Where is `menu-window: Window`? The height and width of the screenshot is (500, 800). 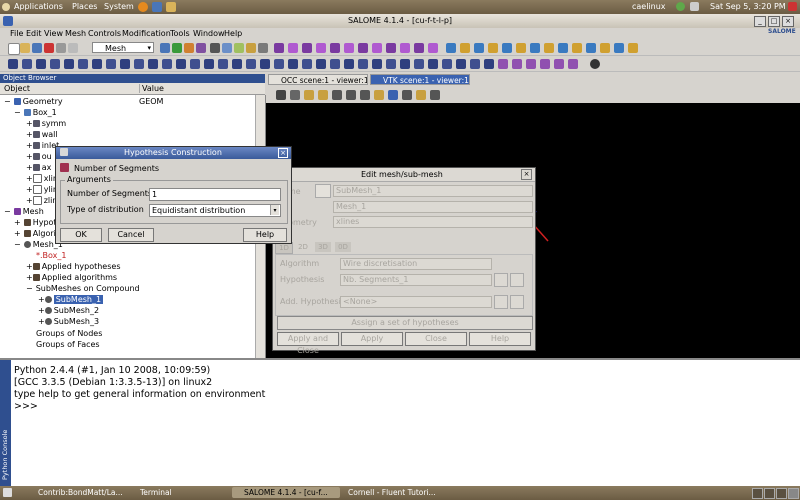
menu-window: Window is located at coordinates (209, 33).